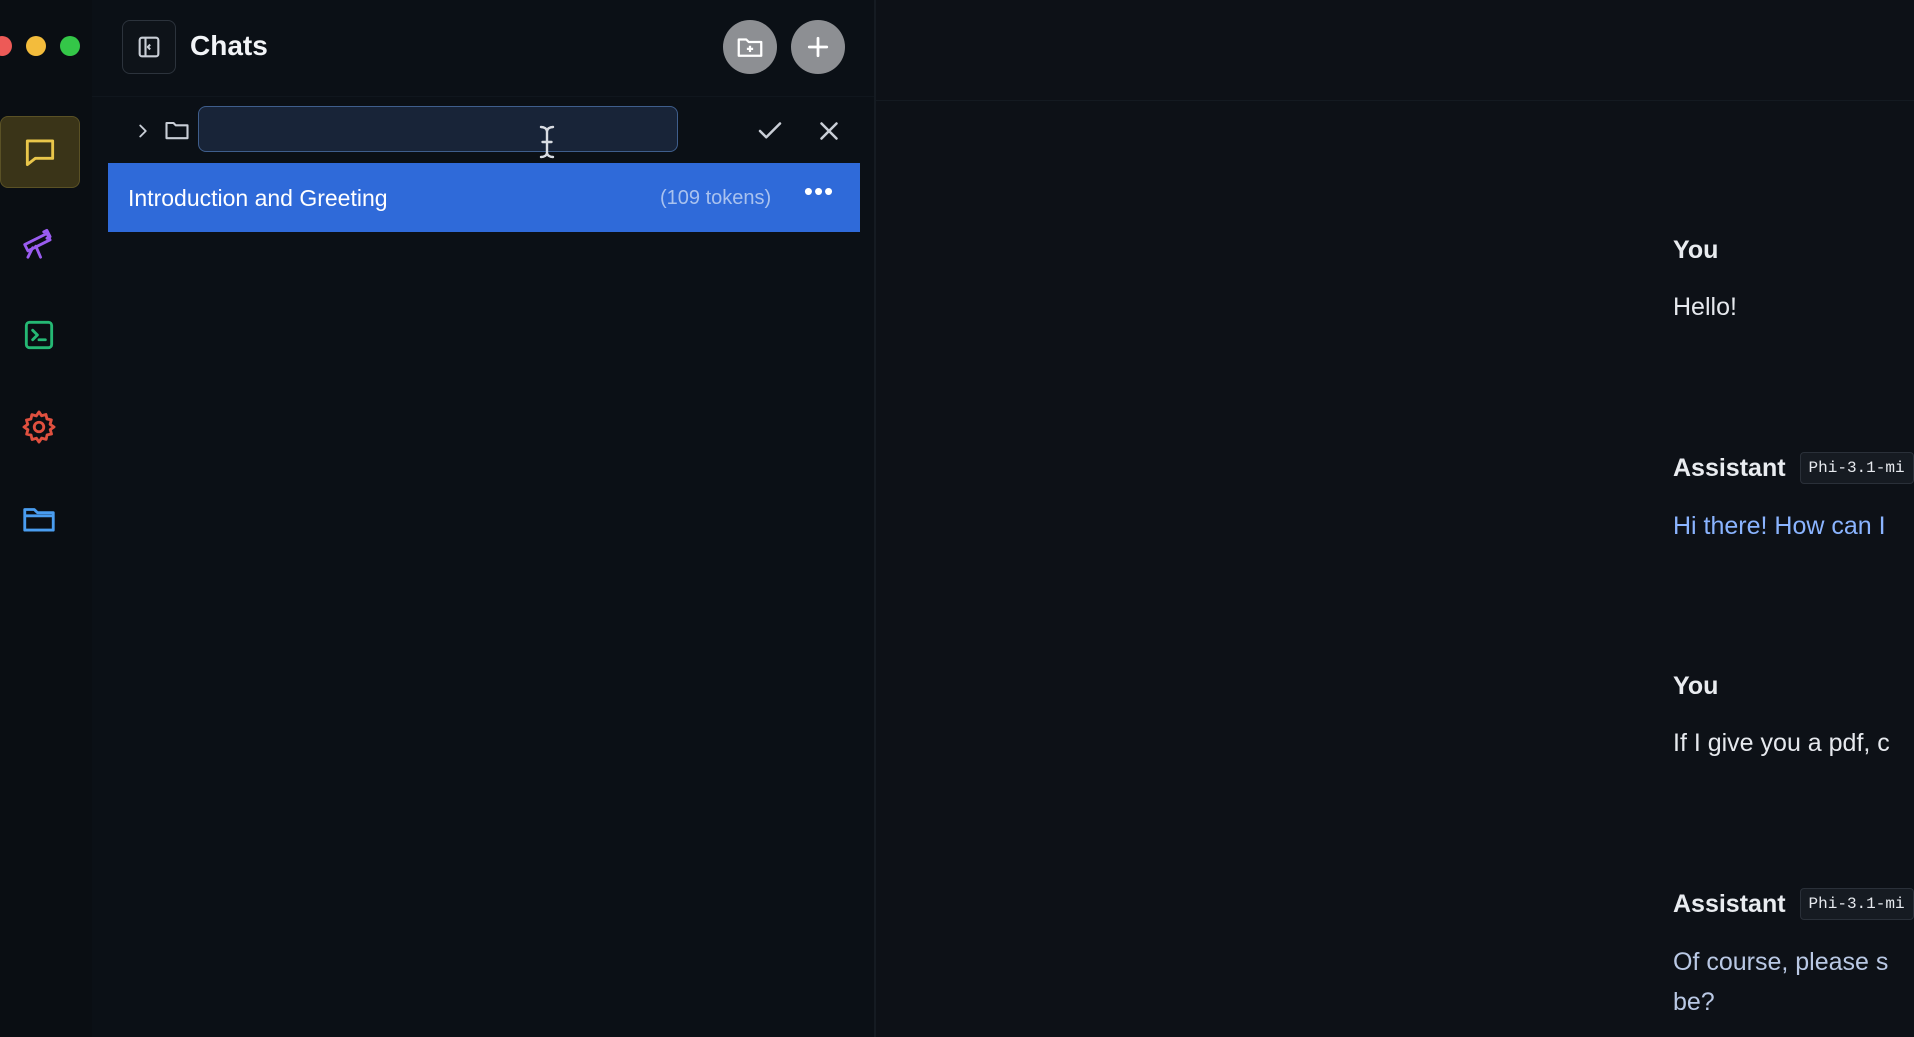  I want to click on rail-settings-button, so click(39, 427).